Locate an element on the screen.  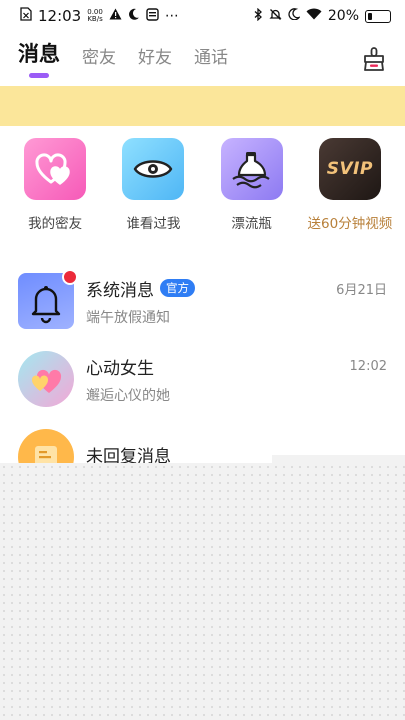
blank-area-notch is located at coordinates (338, 459).